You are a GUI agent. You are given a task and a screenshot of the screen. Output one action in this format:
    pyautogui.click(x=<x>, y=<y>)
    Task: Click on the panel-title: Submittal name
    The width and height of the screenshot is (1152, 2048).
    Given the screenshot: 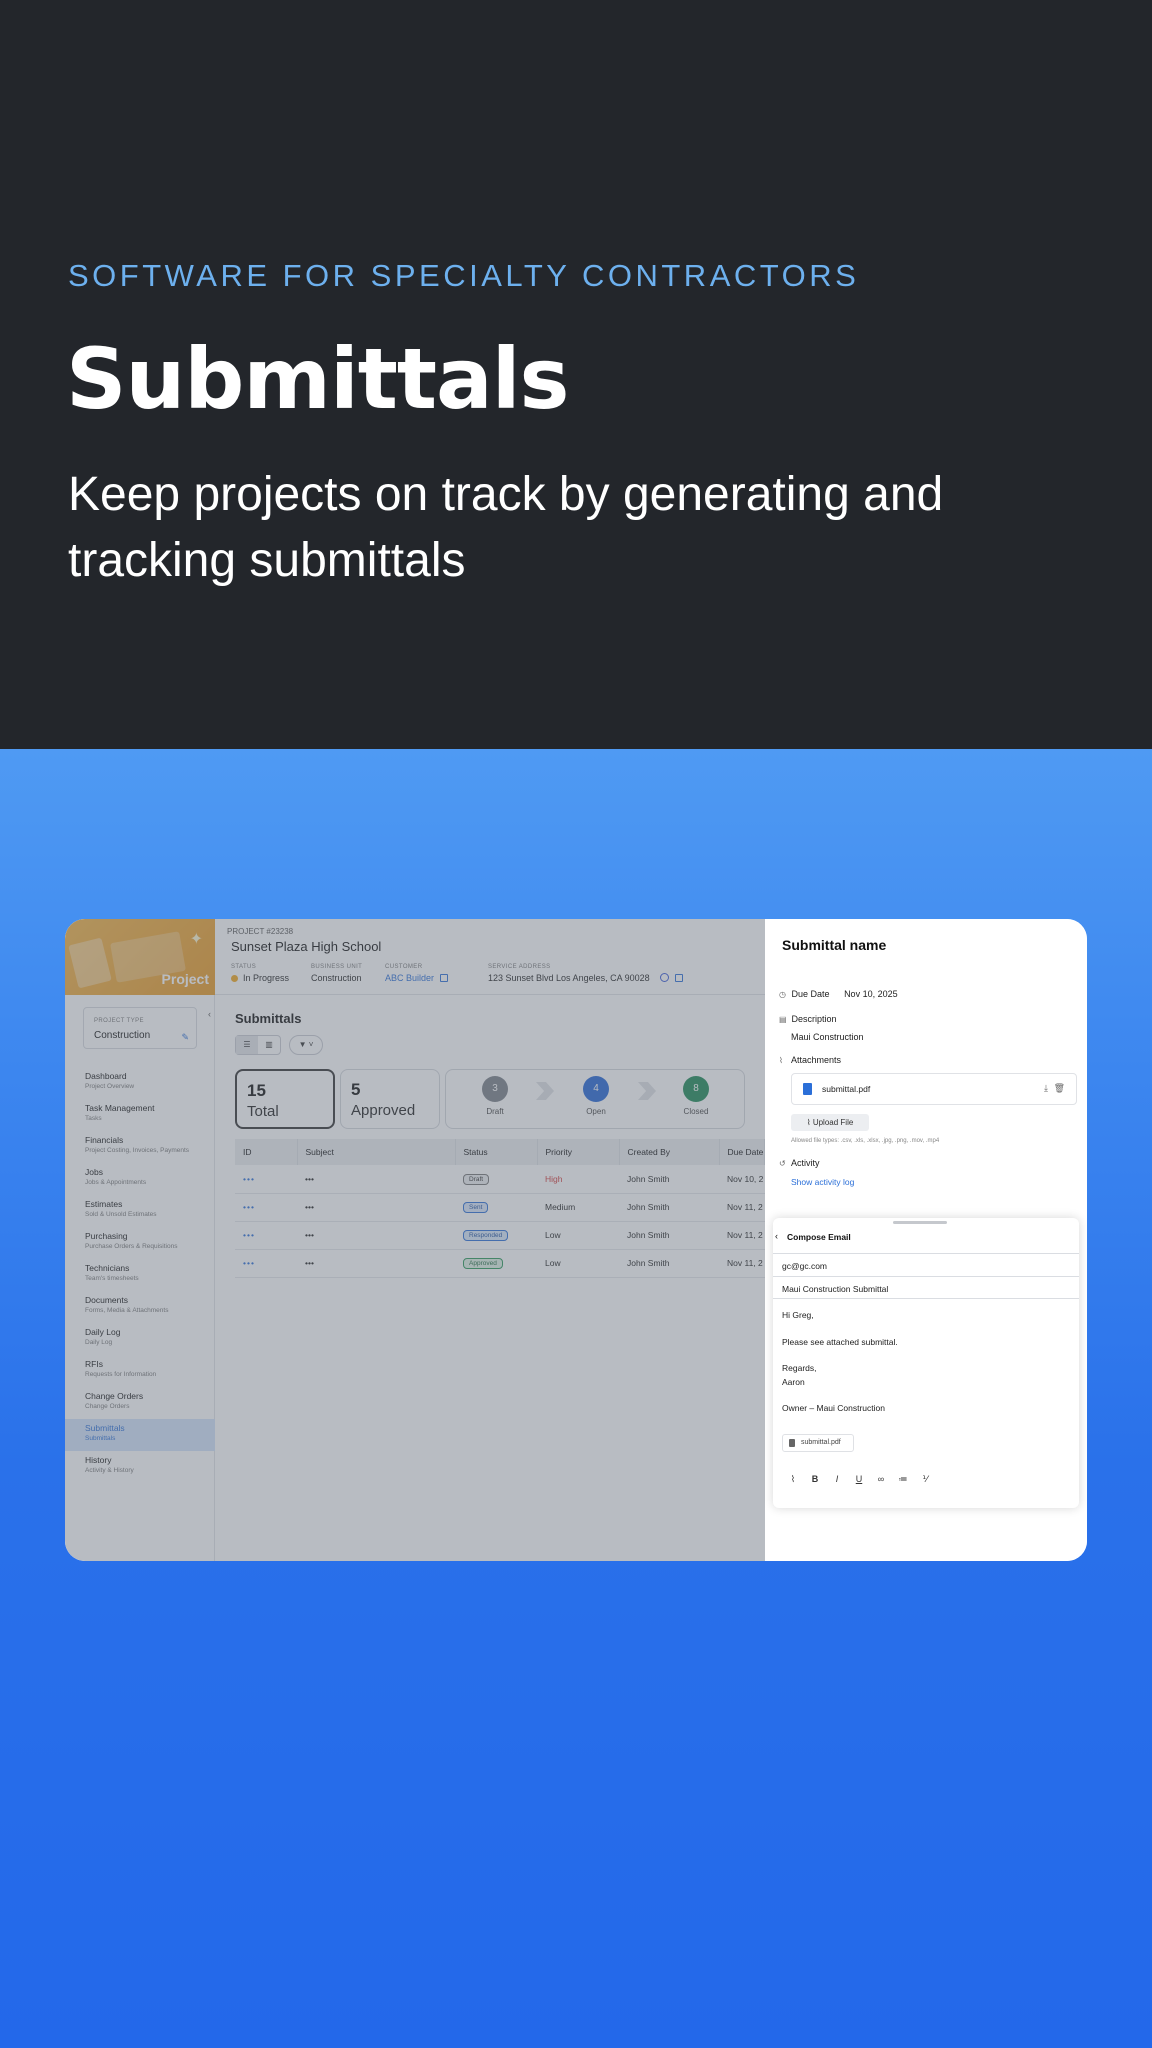 What is the action you would take?
    pyautogui.click(x=834, y=945)
    